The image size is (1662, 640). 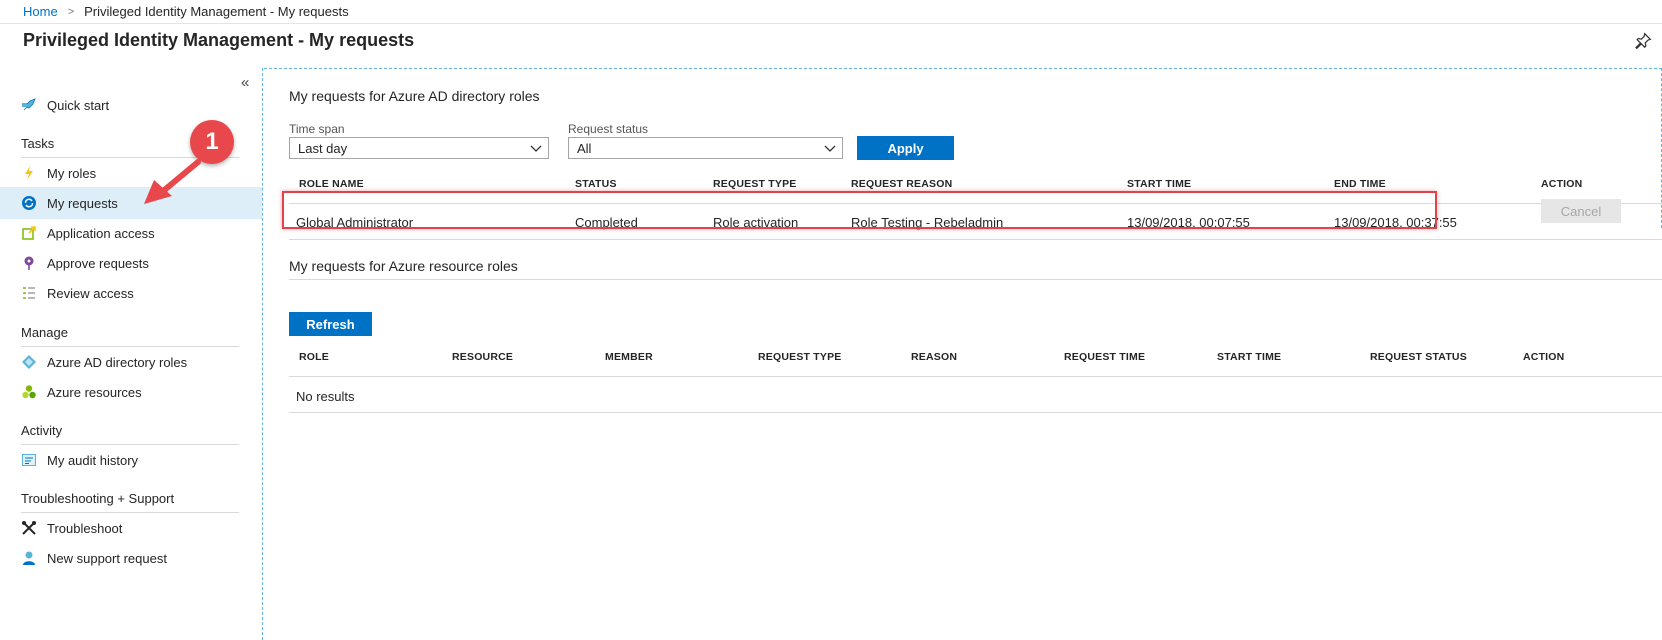 What do you see at coordinates (131, 173) in the screenshot?
I see `sidebar-item-my-roles: My roles` at bounding box center [131, 173].